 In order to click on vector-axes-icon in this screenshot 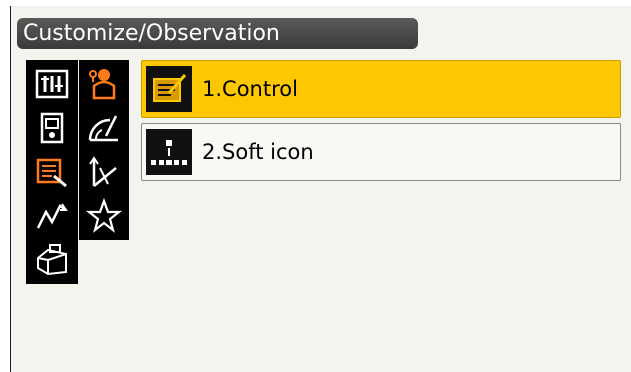, I will do `click(104, 172)`.